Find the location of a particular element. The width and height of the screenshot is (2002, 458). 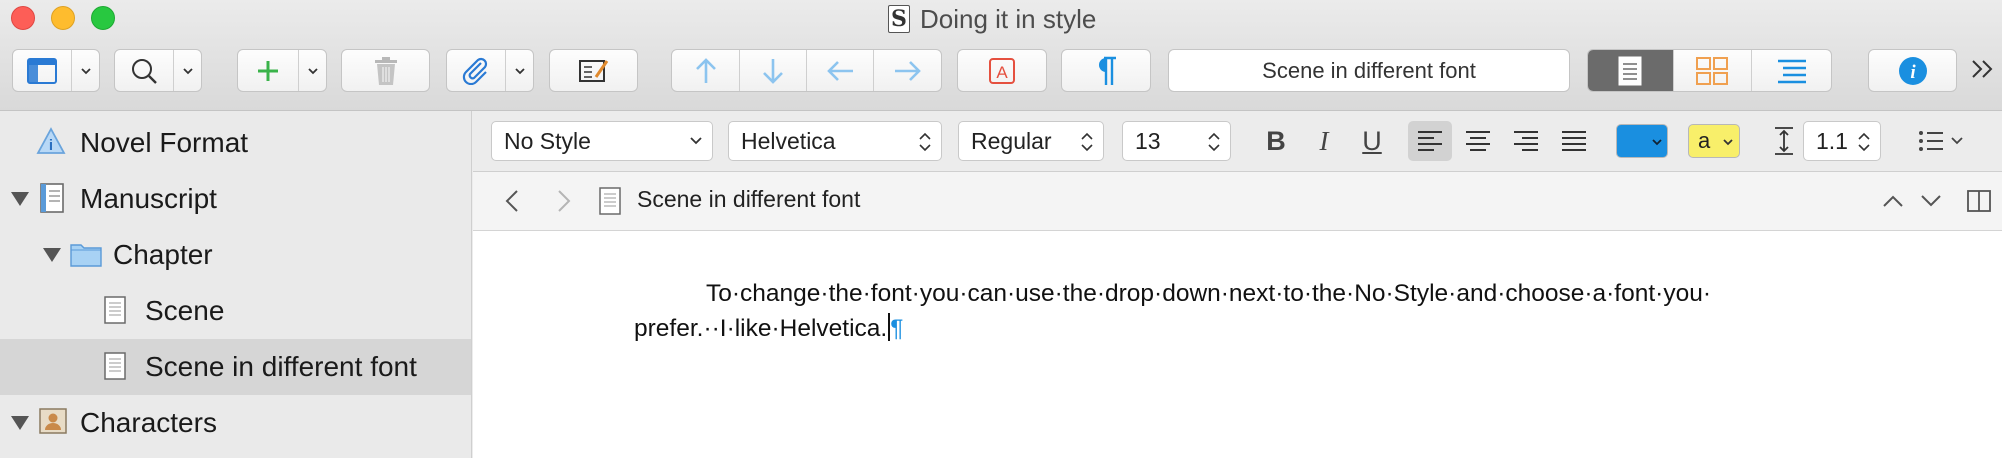

move-left-button is located at coordinates (840, 70).